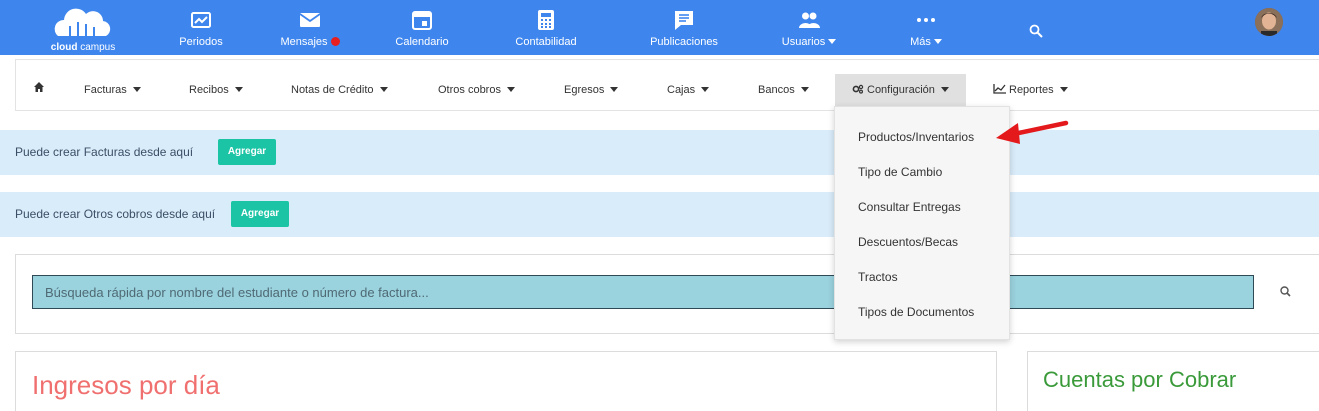 The image size is (1319, 411). What do you see at coordinates (476, 90) in the screenshot?
I see `menu-otros-cobros: Otros cobros` at bounding box center [476, 90].